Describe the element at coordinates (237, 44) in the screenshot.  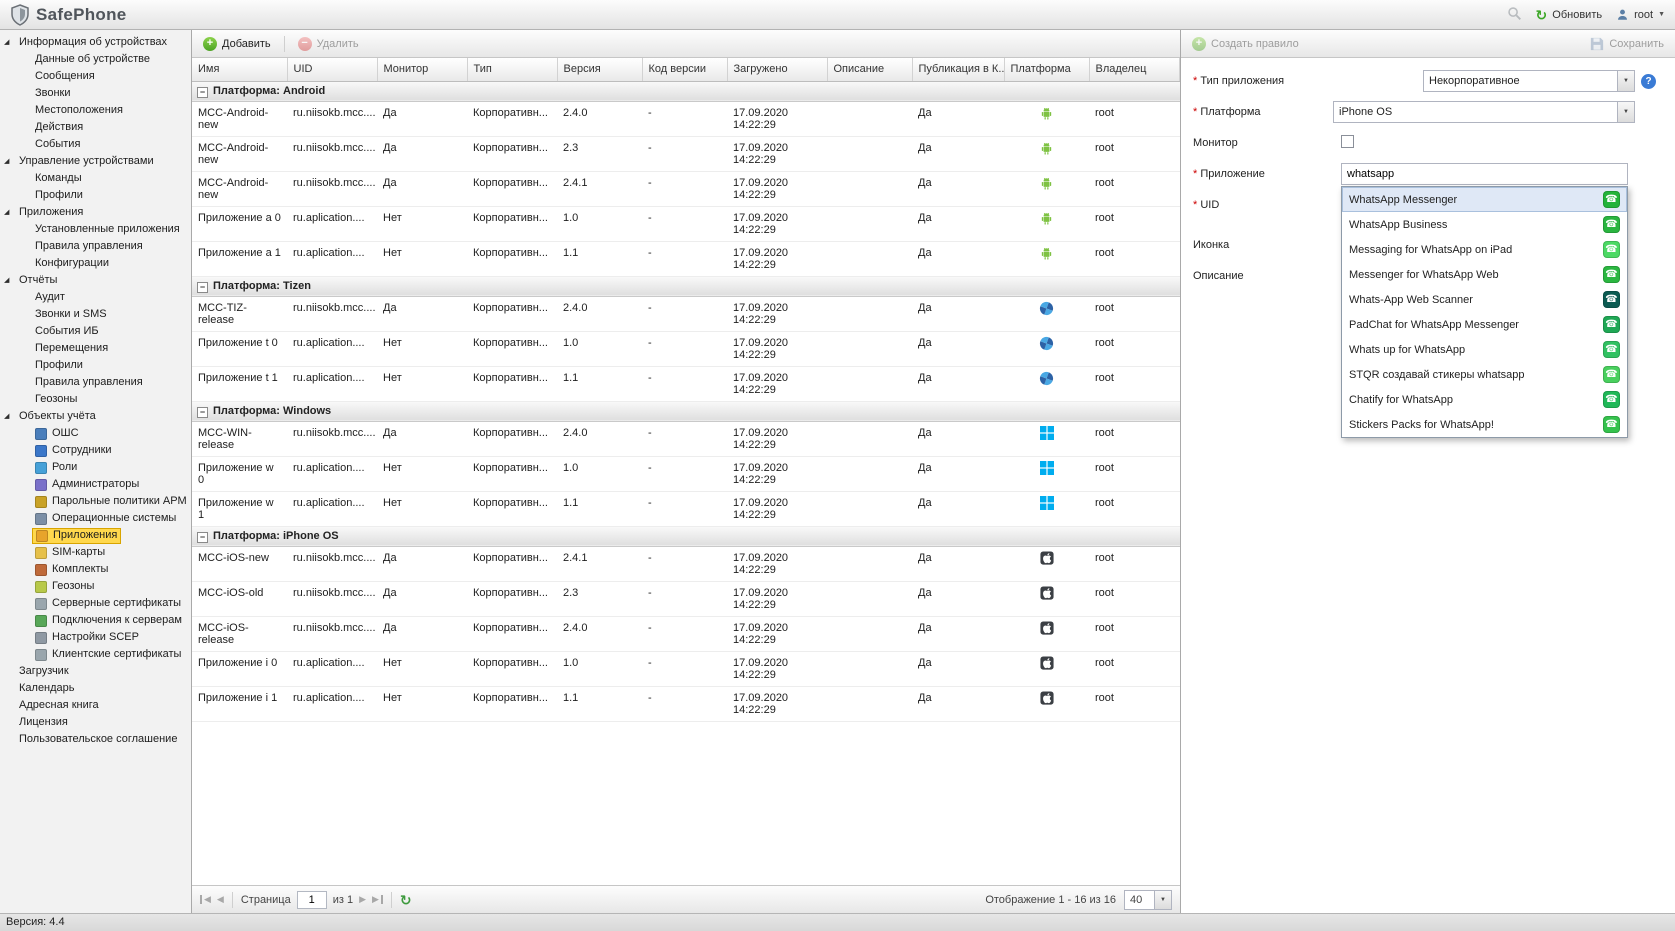
I see `add-button: + Добавить` at that location.